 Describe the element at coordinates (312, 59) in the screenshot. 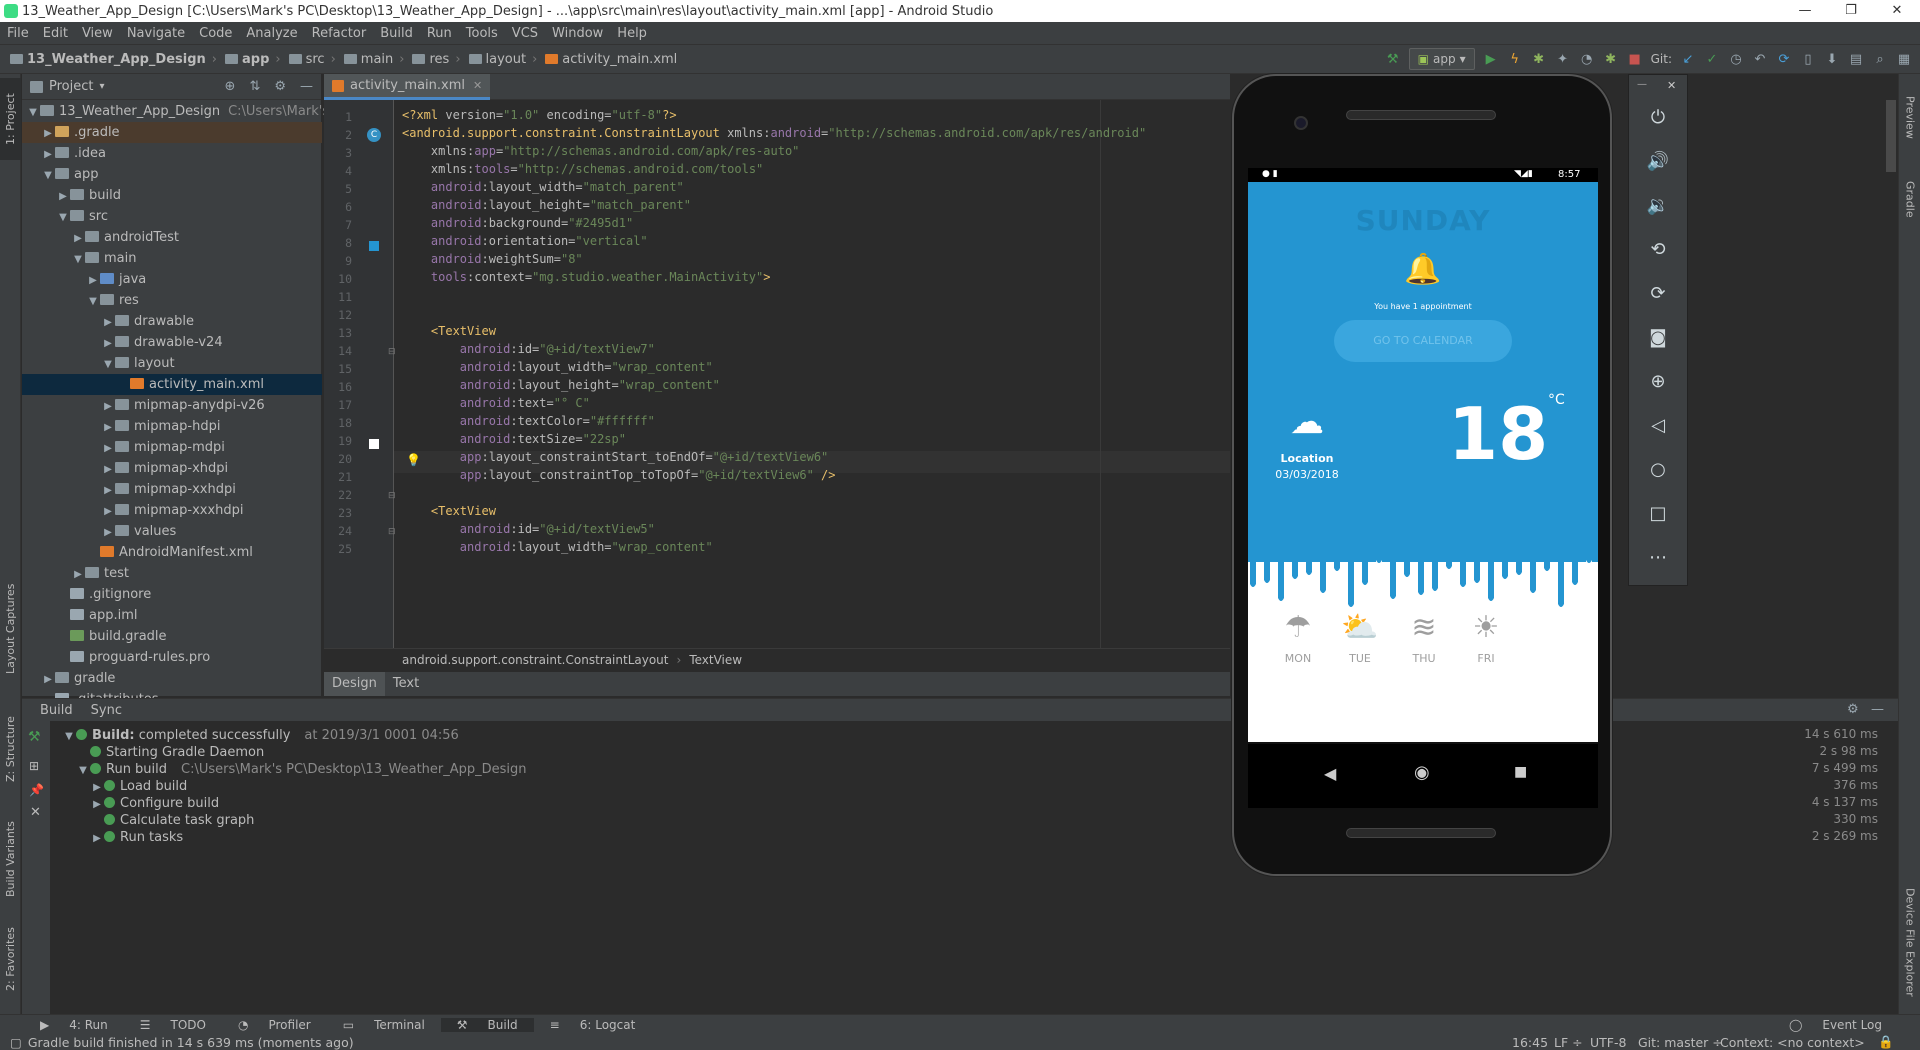

I see `breadcrumb-item: src ›` at that location.